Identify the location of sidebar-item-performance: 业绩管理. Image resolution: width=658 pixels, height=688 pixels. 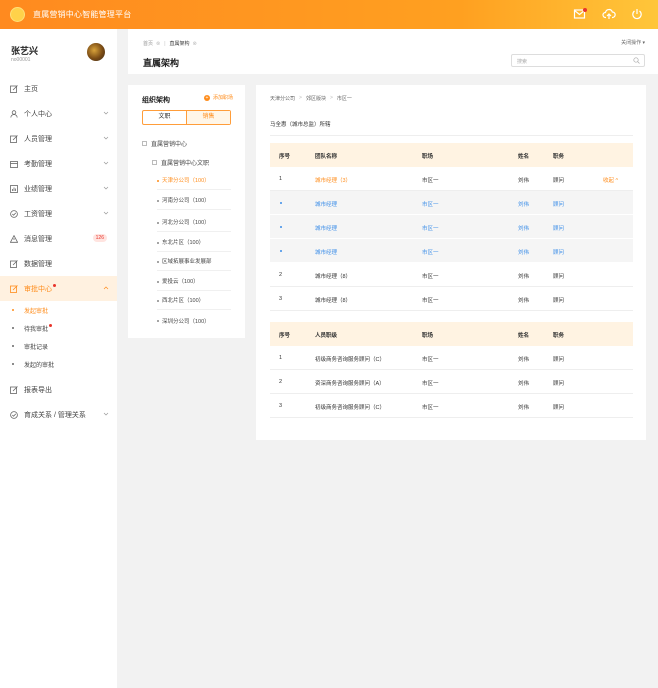
(58, 188).